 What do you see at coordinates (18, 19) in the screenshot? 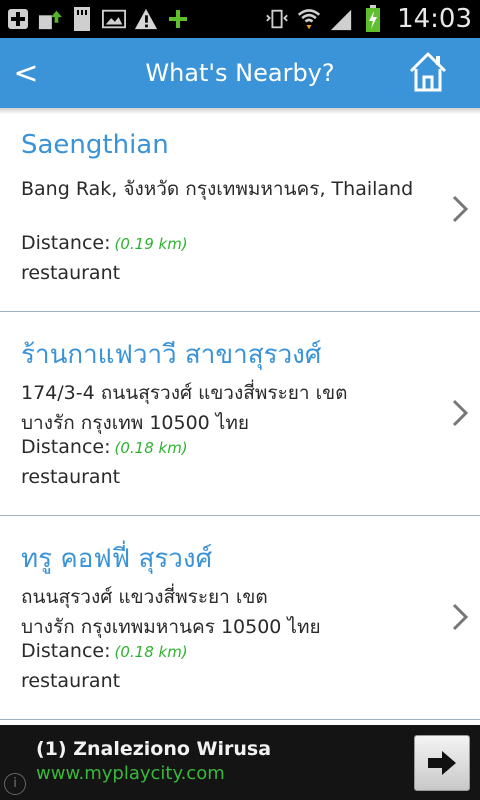
I see `add-icon` at bounding box center [18, 19].